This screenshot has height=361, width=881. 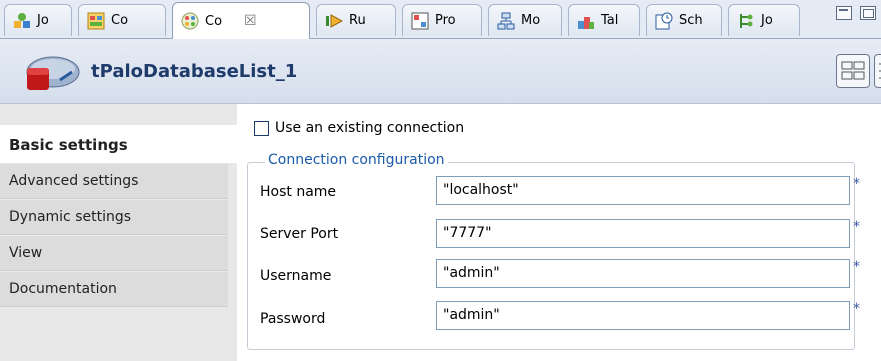 What do you see at coordinates (445, 20) in the screenshot?
I see `tab-label: Pro` at bounding box center [445, 20].